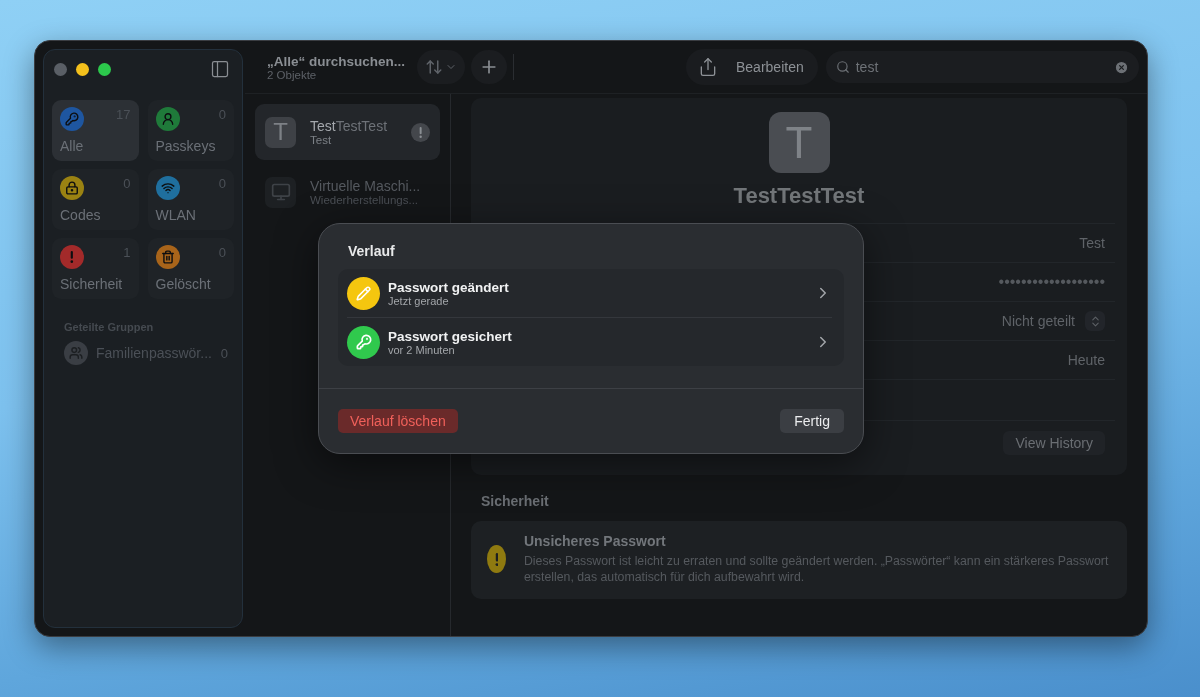 This screenshot has height=697, width=1200. I want to click on key-icon, so click(72, 119).